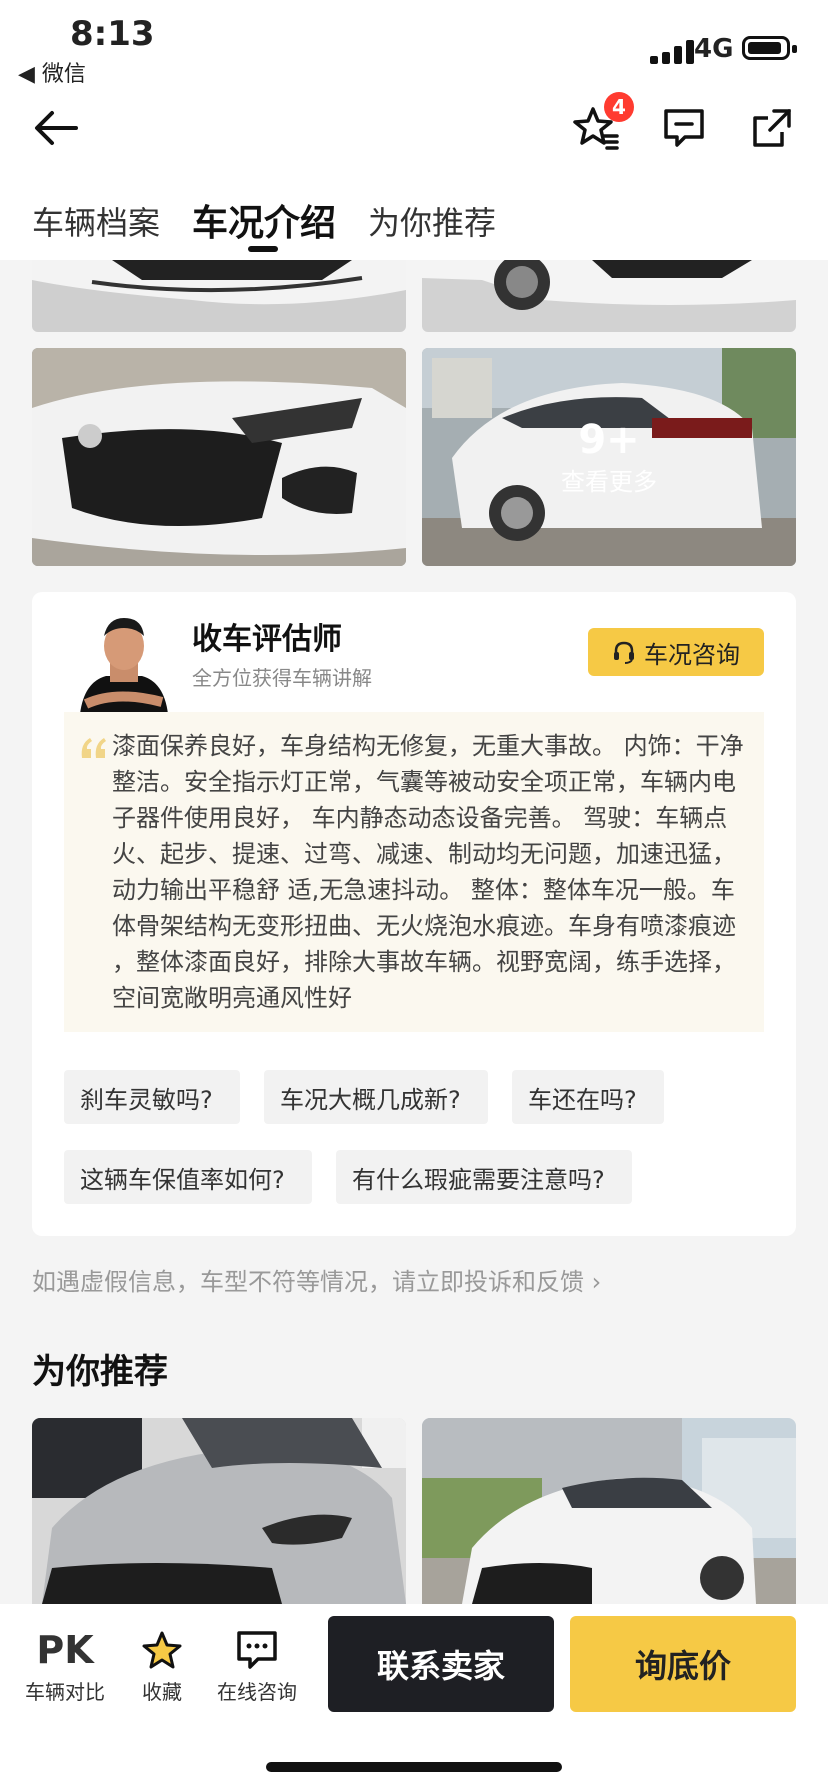 The height and width of the screenshot is (1792, 828). What do you see at coordinates (162, 1692) in the screenshot?
I see `favorite-label: 收藏` at bounding box center [162, 1692].